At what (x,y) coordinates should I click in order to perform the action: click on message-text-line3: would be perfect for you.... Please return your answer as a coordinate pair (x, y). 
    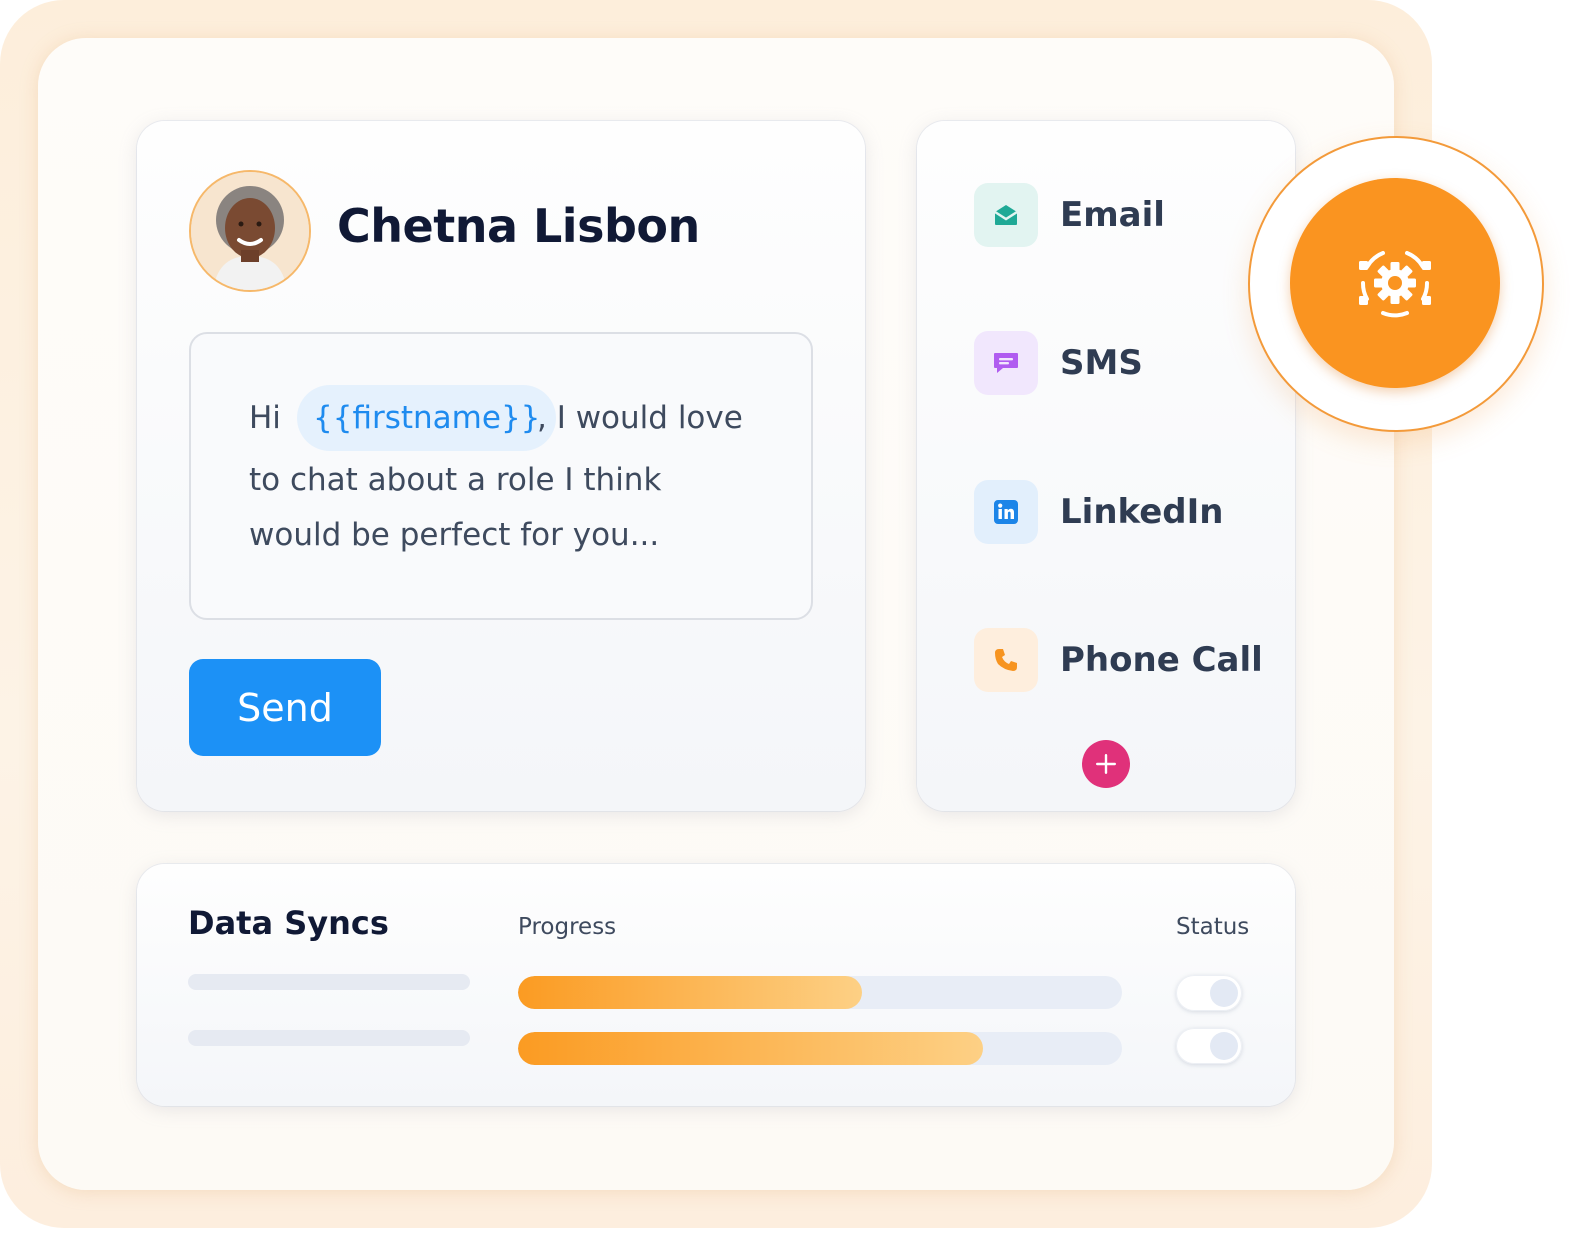
    Looking at the image, I should click on (454, 535).